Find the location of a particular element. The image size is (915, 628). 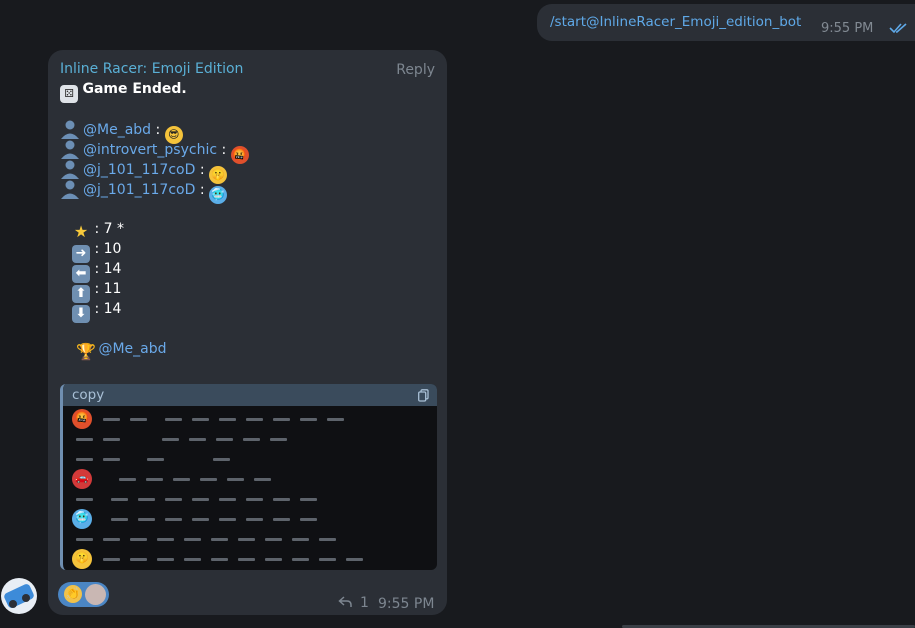

race-track-code-block: copy 🤬 🚗 🥶 🤫 is located at coordinates (248, 477).